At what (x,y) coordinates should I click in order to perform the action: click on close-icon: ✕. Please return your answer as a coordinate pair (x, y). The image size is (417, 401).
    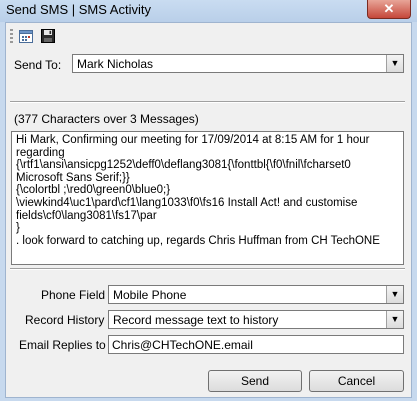
    Looking at the image, I should click on (389, 8).